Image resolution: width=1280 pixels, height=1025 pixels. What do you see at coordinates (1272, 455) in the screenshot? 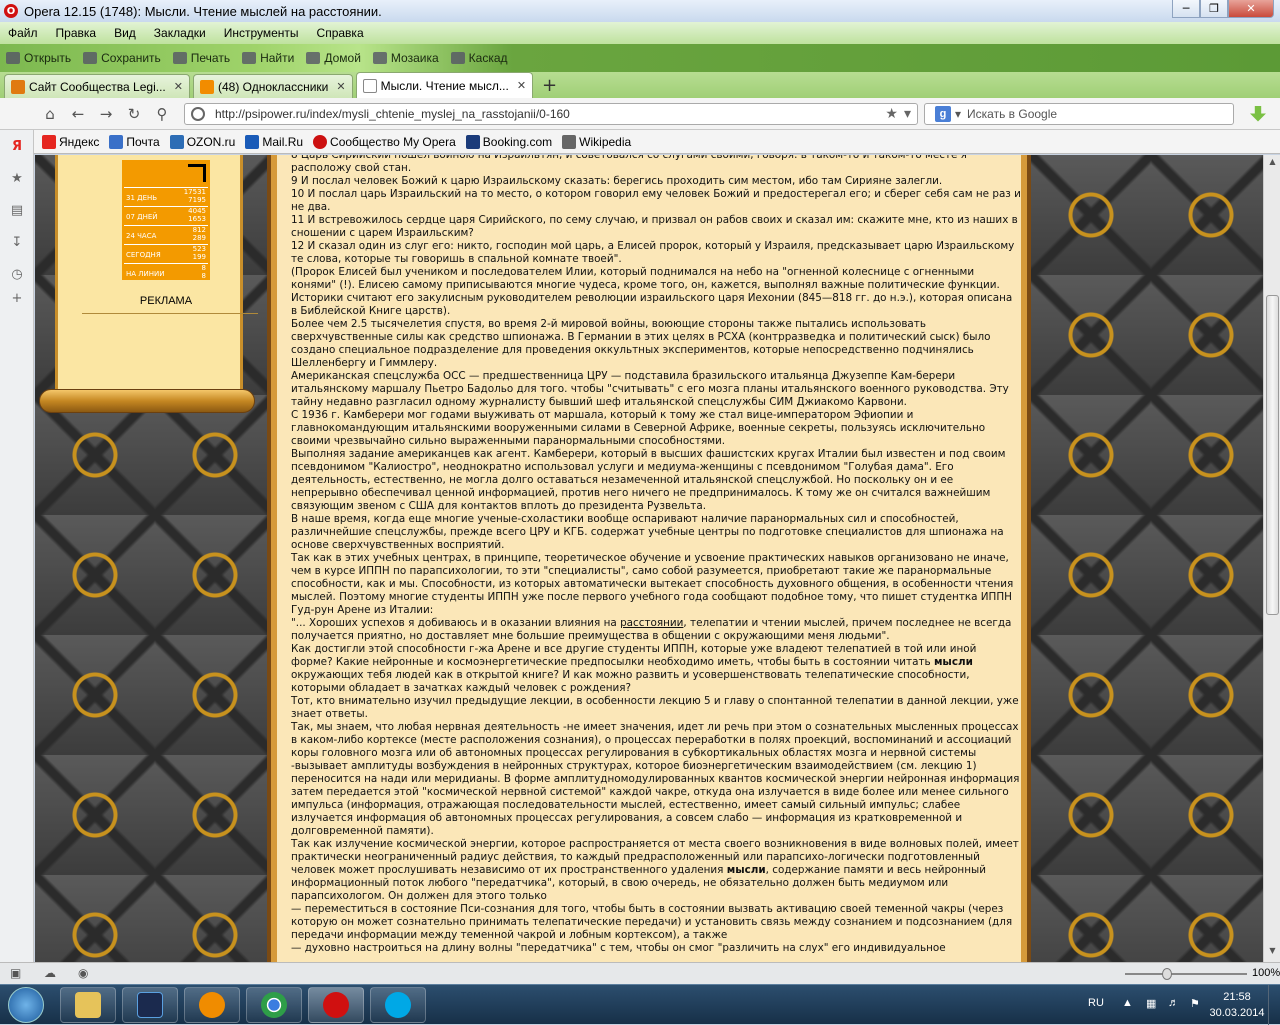
I see `scrollbar-thumb` at bounding box center [1272, 455].